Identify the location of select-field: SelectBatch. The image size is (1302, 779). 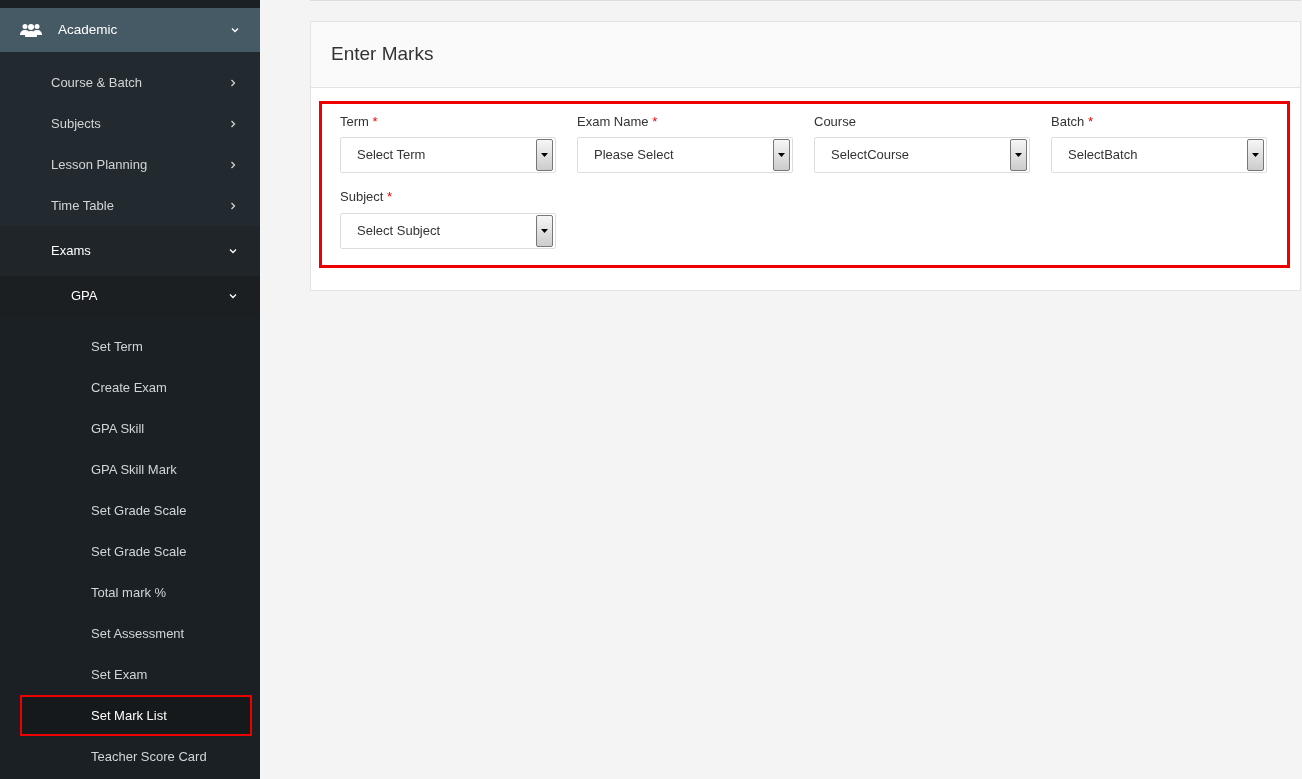
(1159, 155).